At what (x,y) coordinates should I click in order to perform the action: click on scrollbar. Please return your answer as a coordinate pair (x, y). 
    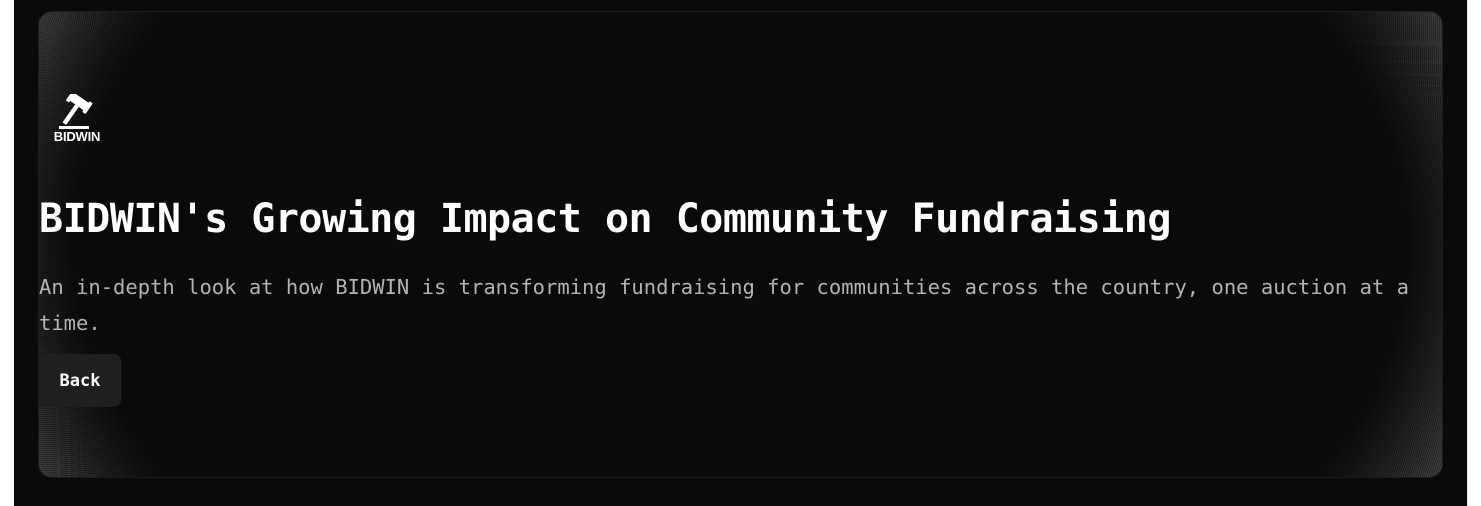
    Looking at the image, I should click on (1474, 253).